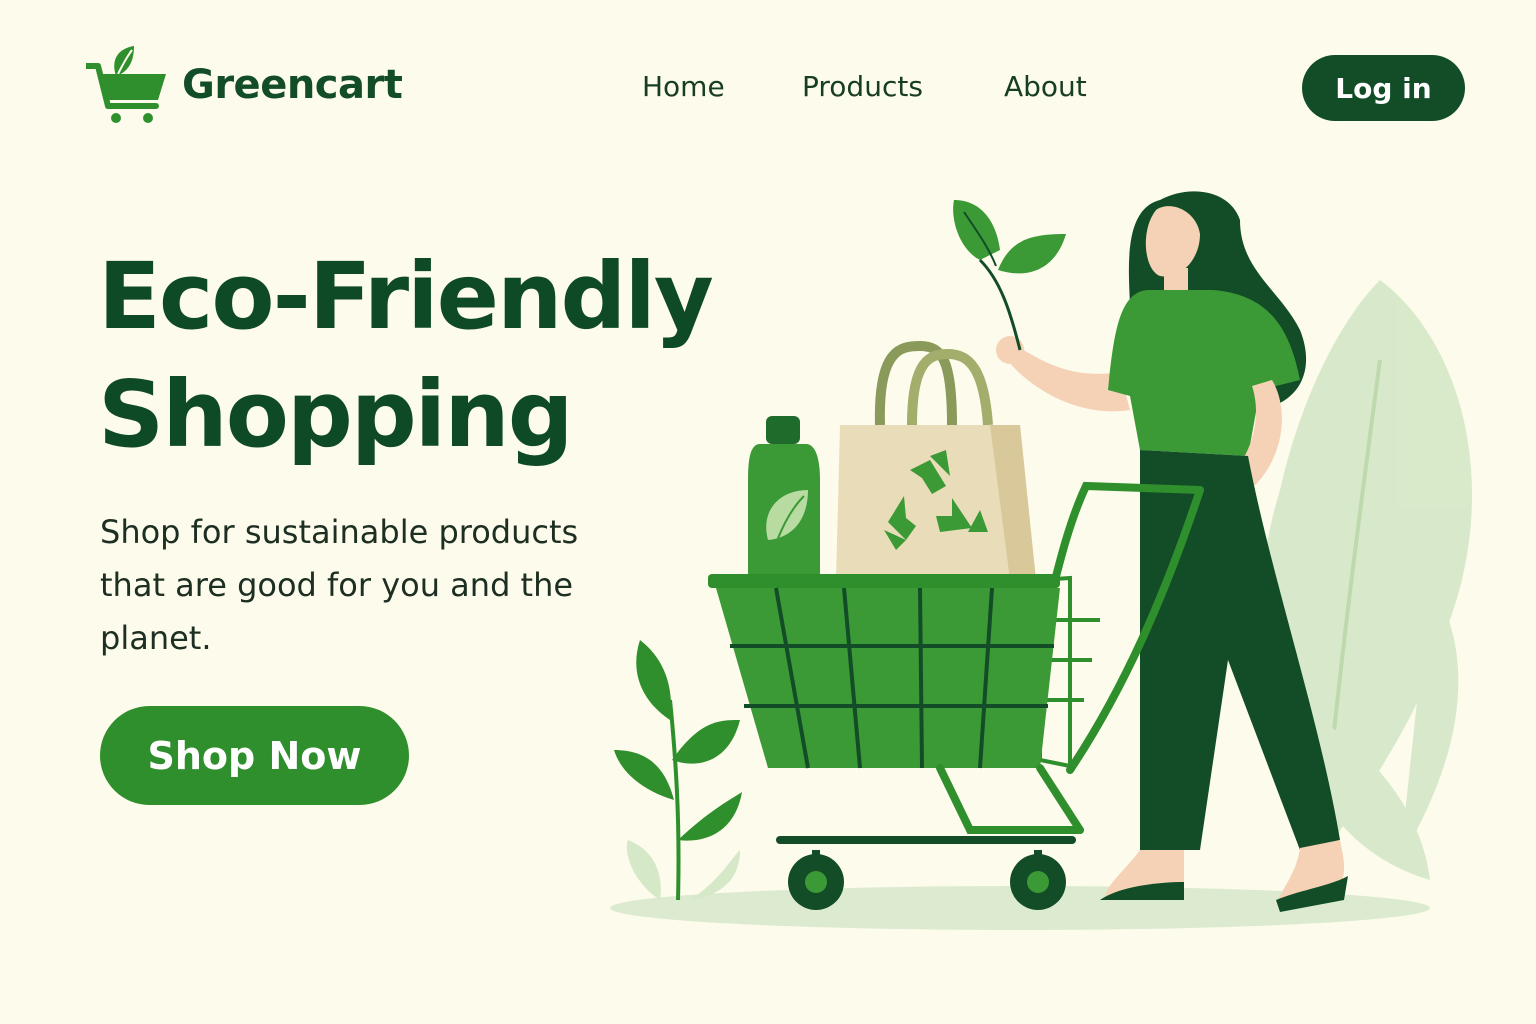 Image resolution: width=1536 pixels, height=1024 pixels. Describe the element at coordinates (1045, 86) in the screenshot. I see `nav-link-about: About` at that location.